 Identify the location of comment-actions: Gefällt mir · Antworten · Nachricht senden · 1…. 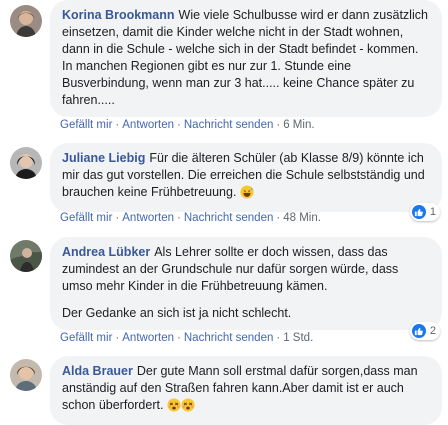
(186, 338).